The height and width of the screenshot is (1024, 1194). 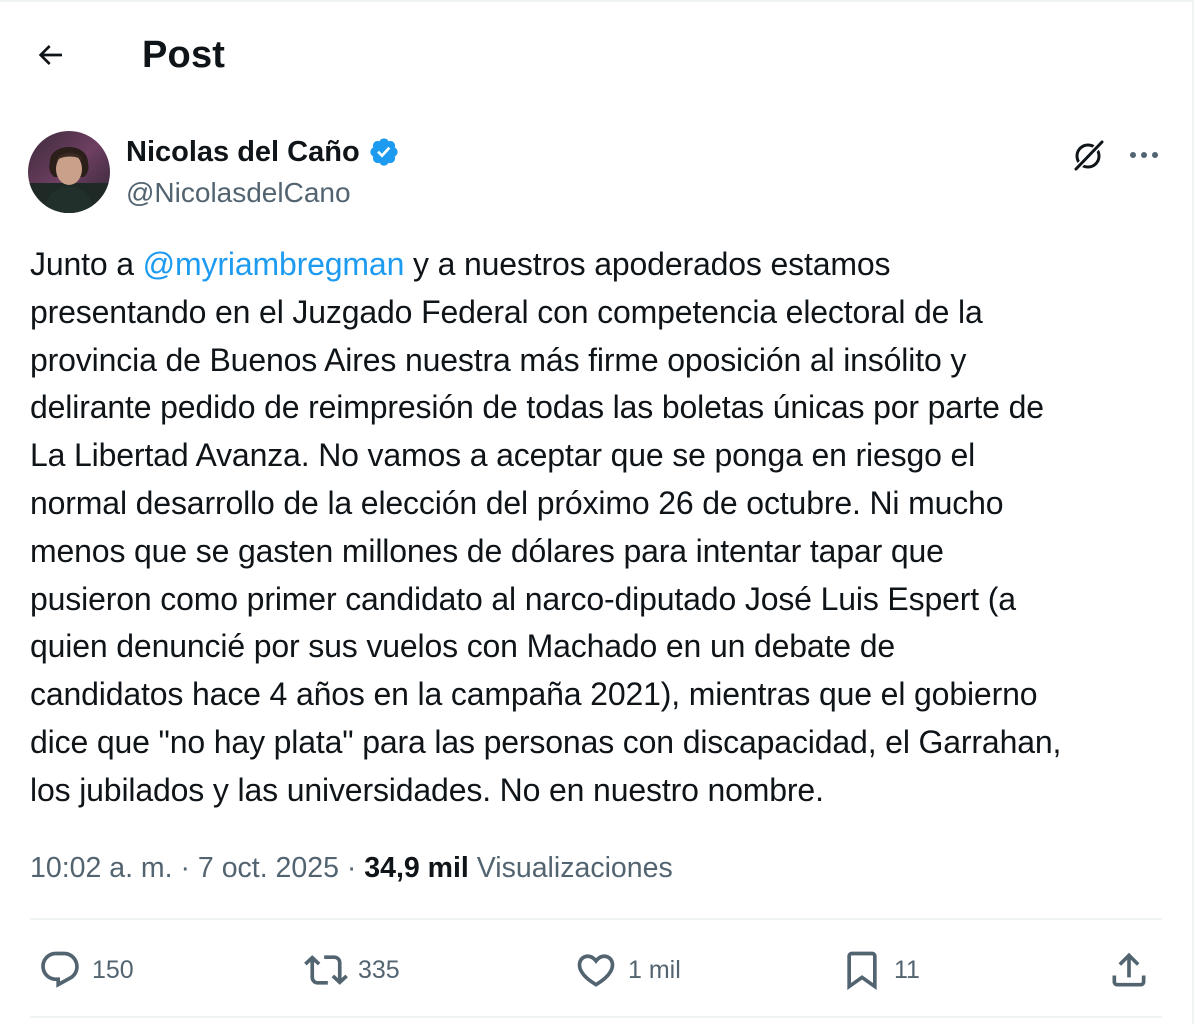 What do you see at coordinates (184, 55) in the screenshot?
I see `page-title: Post` at bounding box center [184, 55].